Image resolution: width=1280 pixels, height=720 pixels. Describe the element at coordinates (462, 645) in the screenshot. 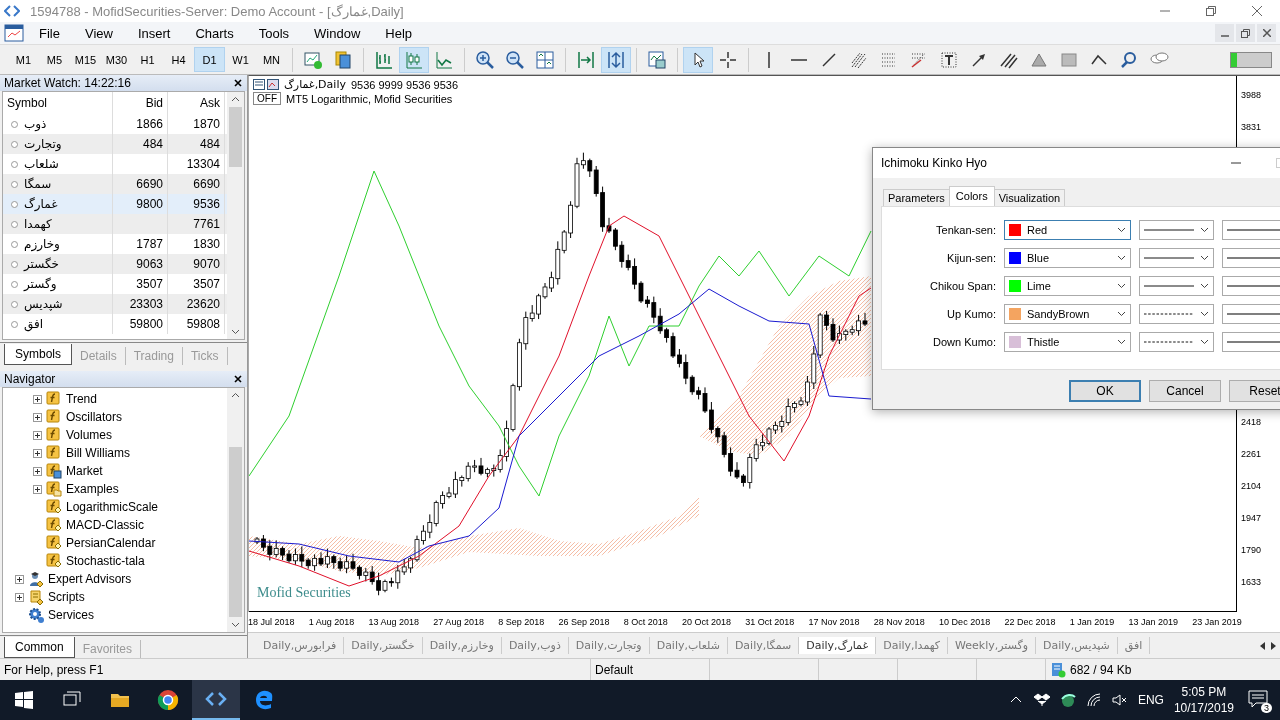

I see `chart-tab: Daily,وخارزم` at that location.